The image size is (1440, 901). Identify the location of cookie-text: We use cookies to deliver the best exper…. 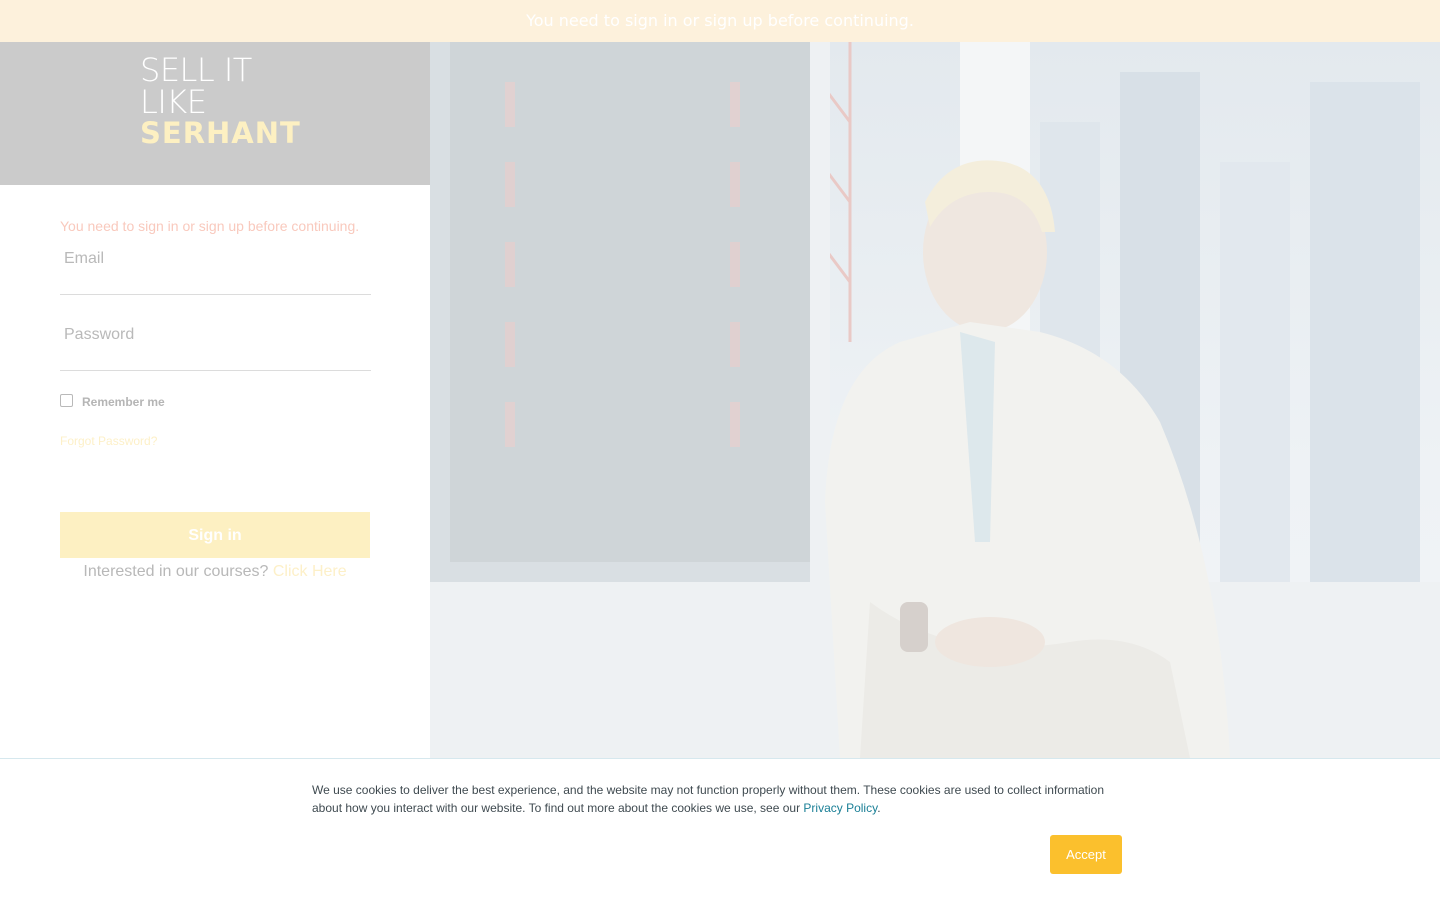
(722, 799).